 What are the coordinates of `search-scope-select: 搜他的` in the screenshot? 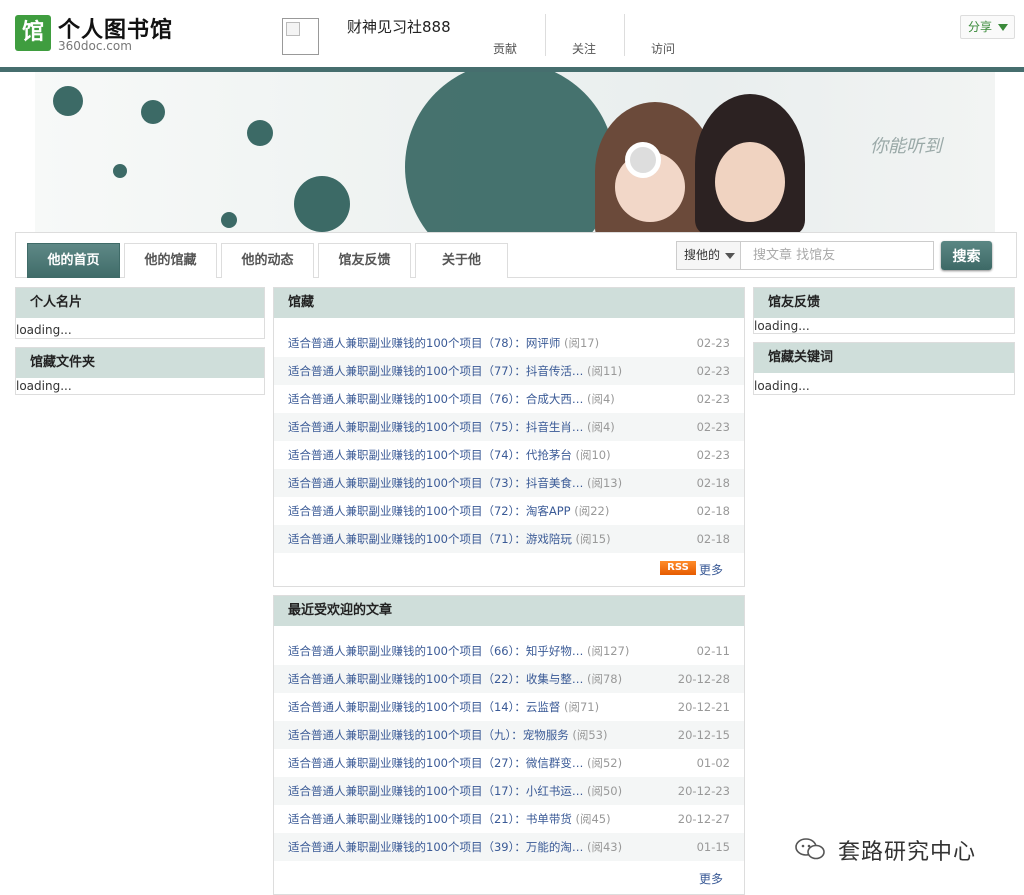 It's located at (708, 255).